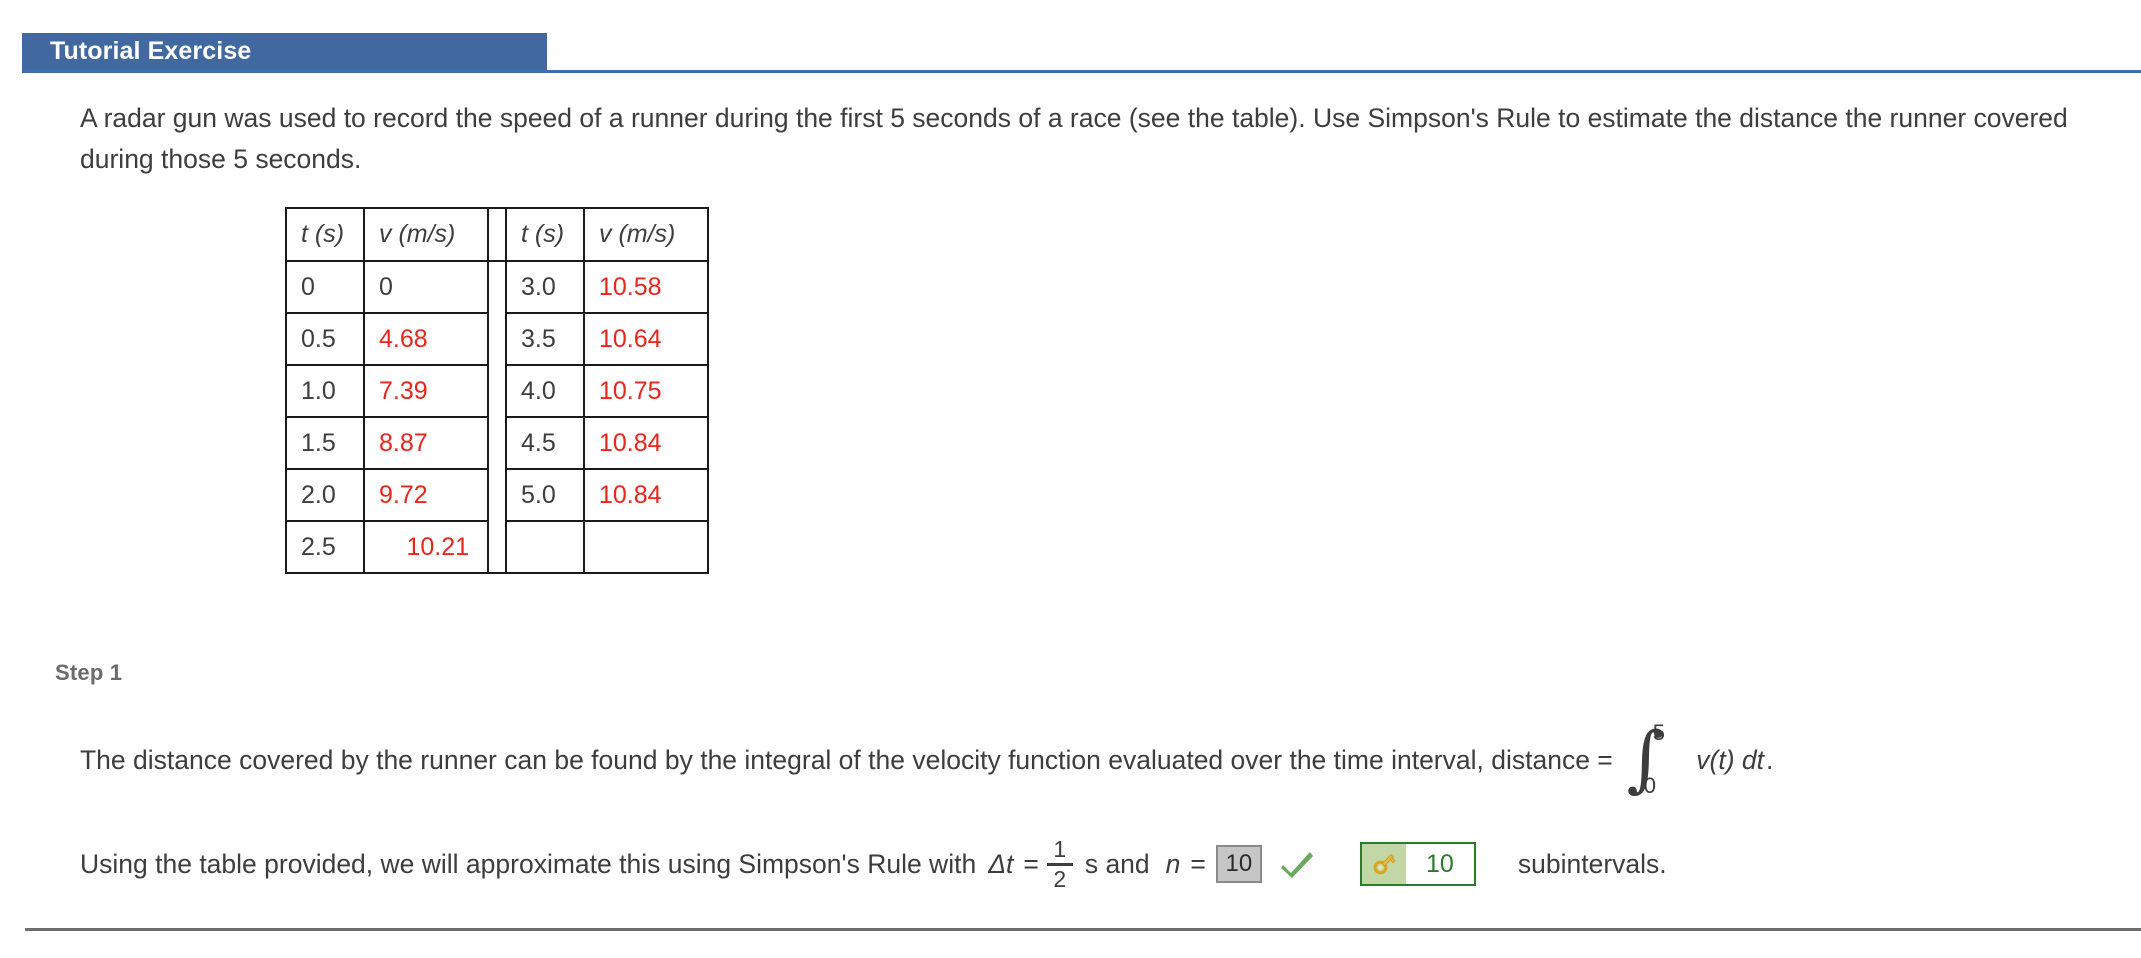  I want to click on table-spacer-column, so click(497, 234).